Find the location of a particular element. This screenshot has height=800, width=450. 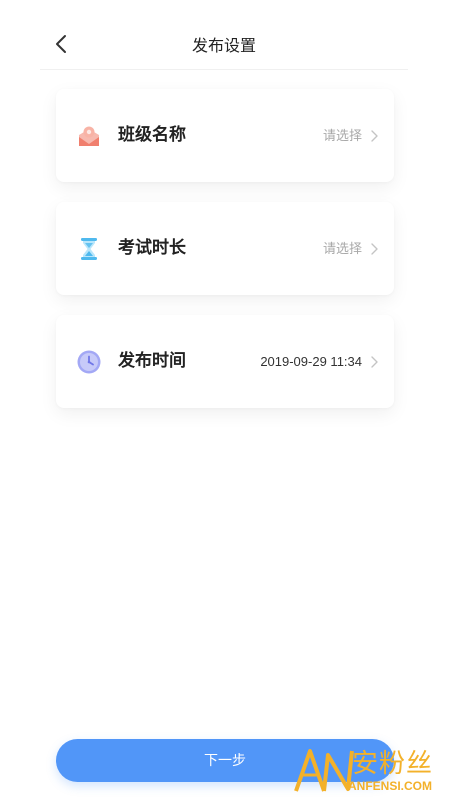

row-value: 2019-09-29 11:34 is located at coordinates (311, 361).